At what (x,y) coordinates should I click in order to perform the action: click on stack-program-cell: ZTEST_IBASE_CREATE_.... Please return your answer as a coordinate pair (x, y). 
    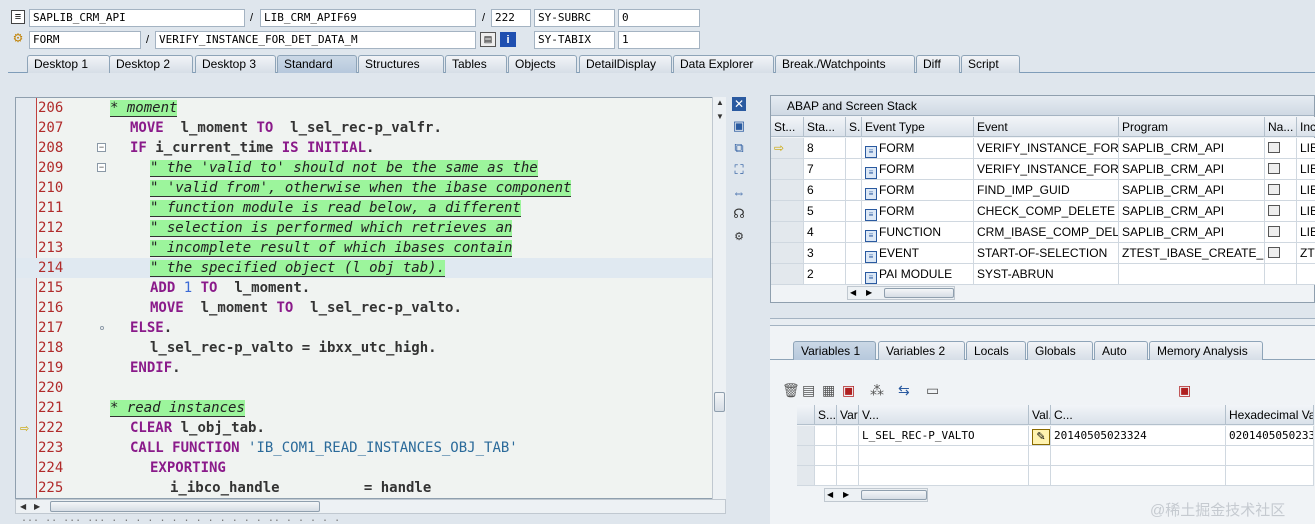
    Looking at the image, I should click on (1192, 253).